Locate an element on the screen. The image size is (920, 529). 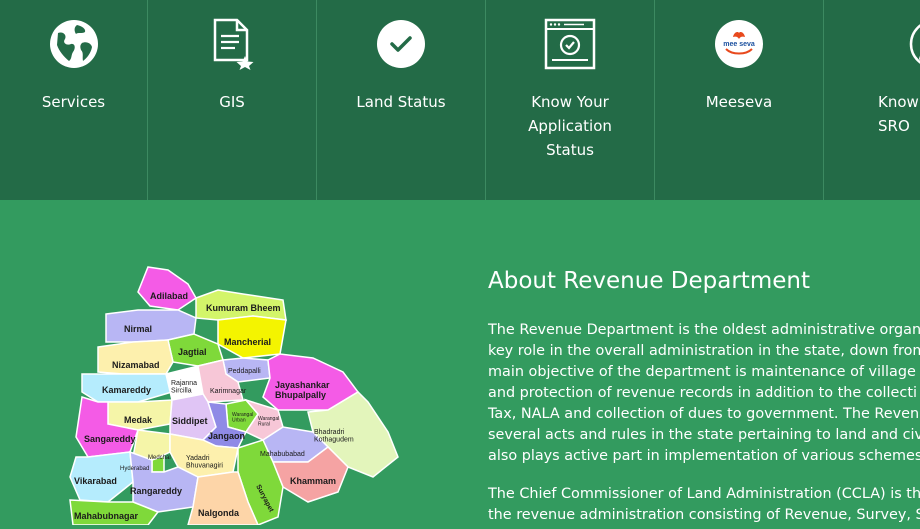
nav-item-application-status: Know Your Application Status is located at coordinates (570, 100).